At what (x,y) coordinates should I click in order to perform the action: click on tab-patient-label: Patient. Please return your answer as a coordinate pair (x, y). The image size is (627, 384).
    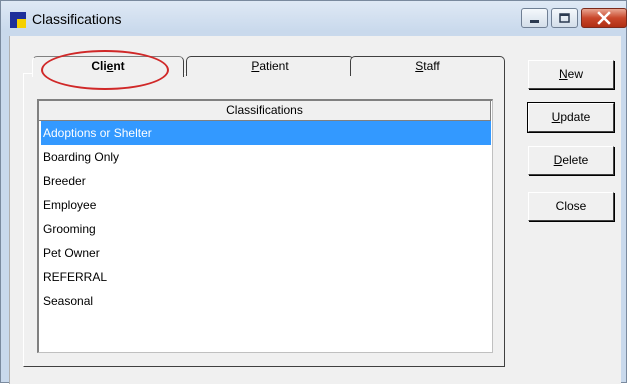
    Looking at the image, I should click on (270, 66).